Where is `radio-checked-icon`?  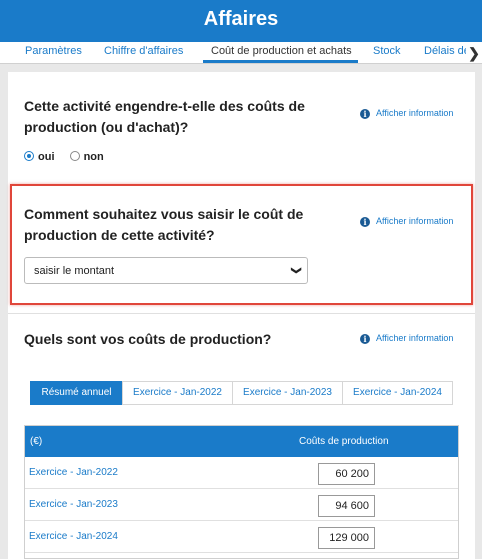 radio-checked-icon is located at coordinates (29, 156).